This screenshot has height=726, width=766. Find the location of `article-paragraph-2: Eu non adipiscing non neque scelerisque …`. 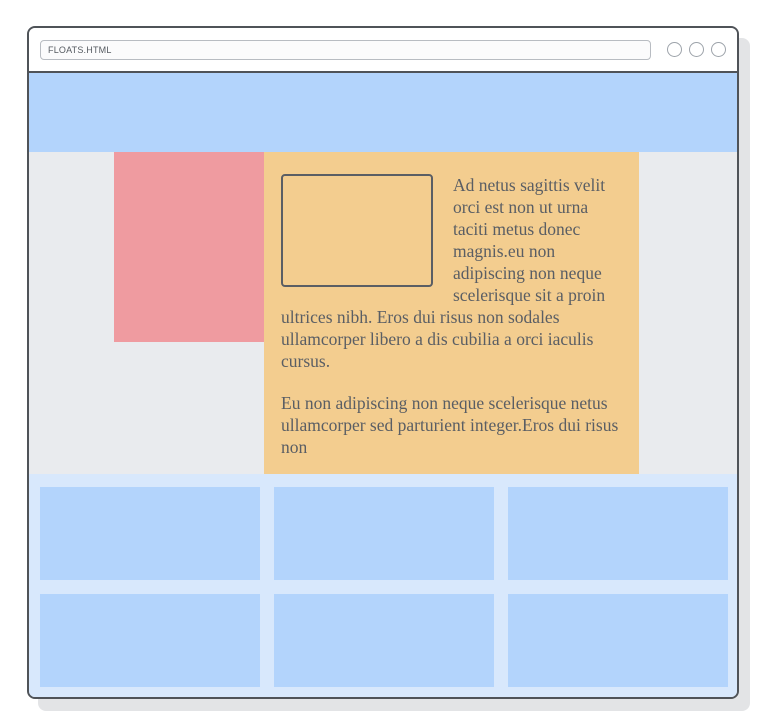

article-paragraph-2: Eu non adipiscing non neque scelerisque … is located at coordinates (450, 425).